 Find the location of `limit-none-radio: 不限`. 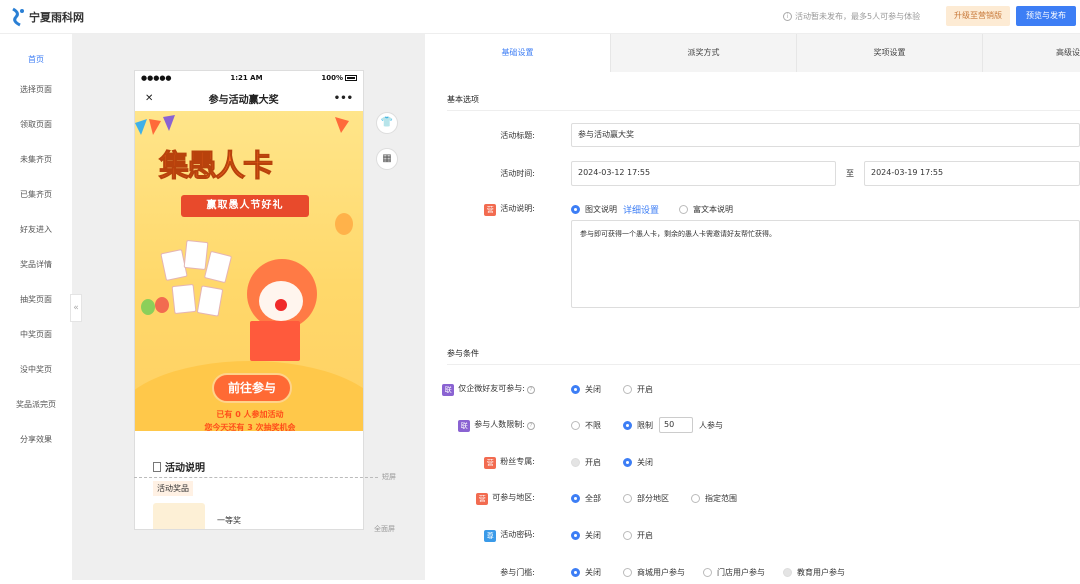

limit-none-radio: 不限 is located at coordinates (586, 425).